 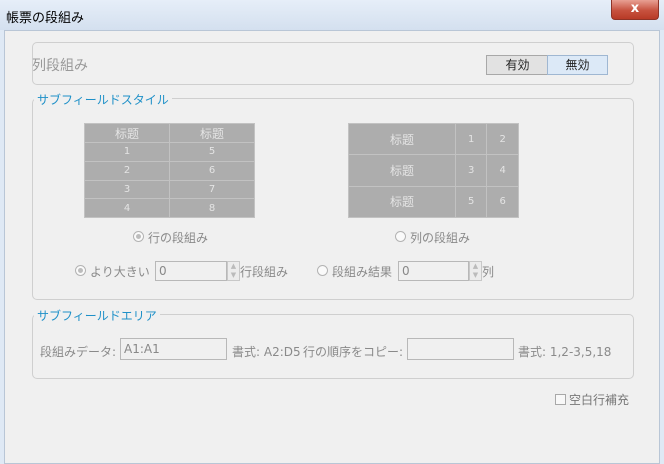 I want to click on window-title: 帳票の段組み, so click(x=45, y=18).